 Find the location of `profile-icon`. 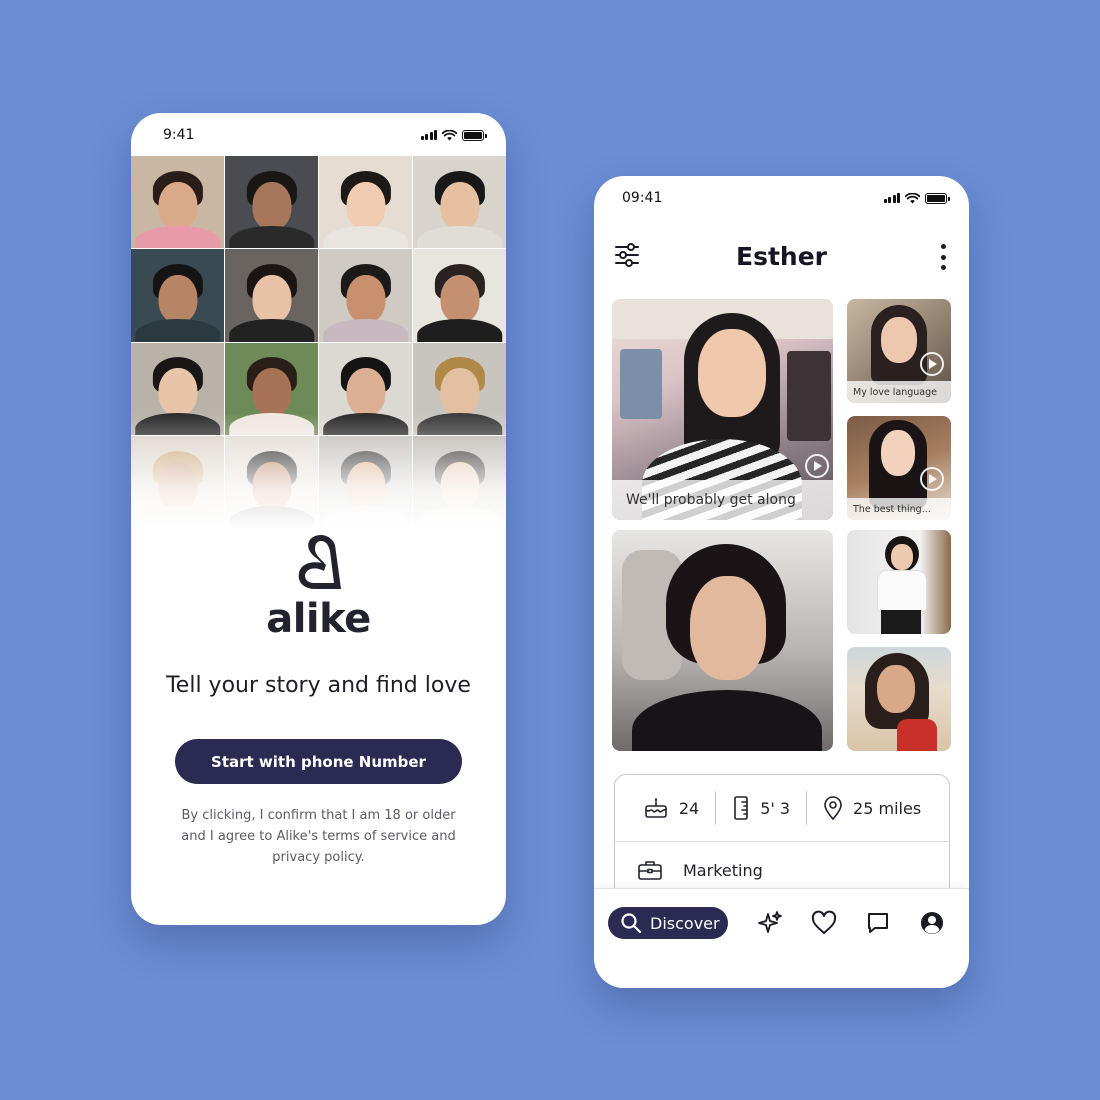

profile-icon is located at coordinates (932, 923).